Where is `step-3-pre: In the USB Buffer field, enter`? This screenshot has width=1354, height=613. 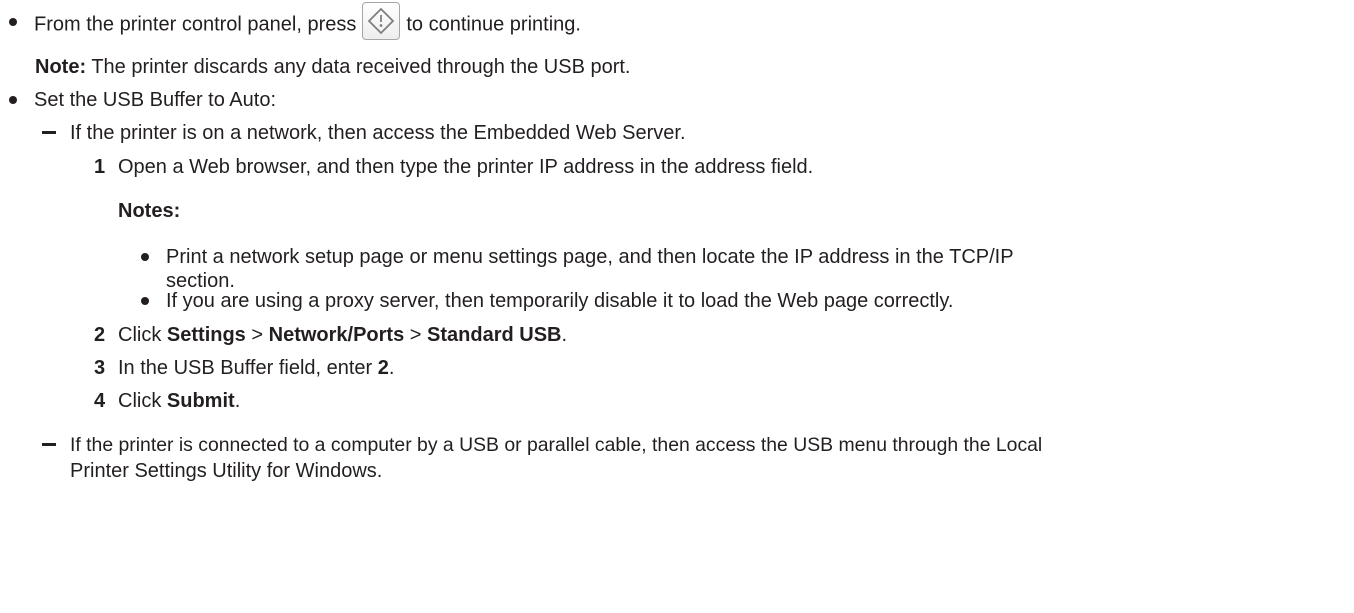 step-3-pre: In the USB Buffer field, enter is located at coordinates (245, 368).